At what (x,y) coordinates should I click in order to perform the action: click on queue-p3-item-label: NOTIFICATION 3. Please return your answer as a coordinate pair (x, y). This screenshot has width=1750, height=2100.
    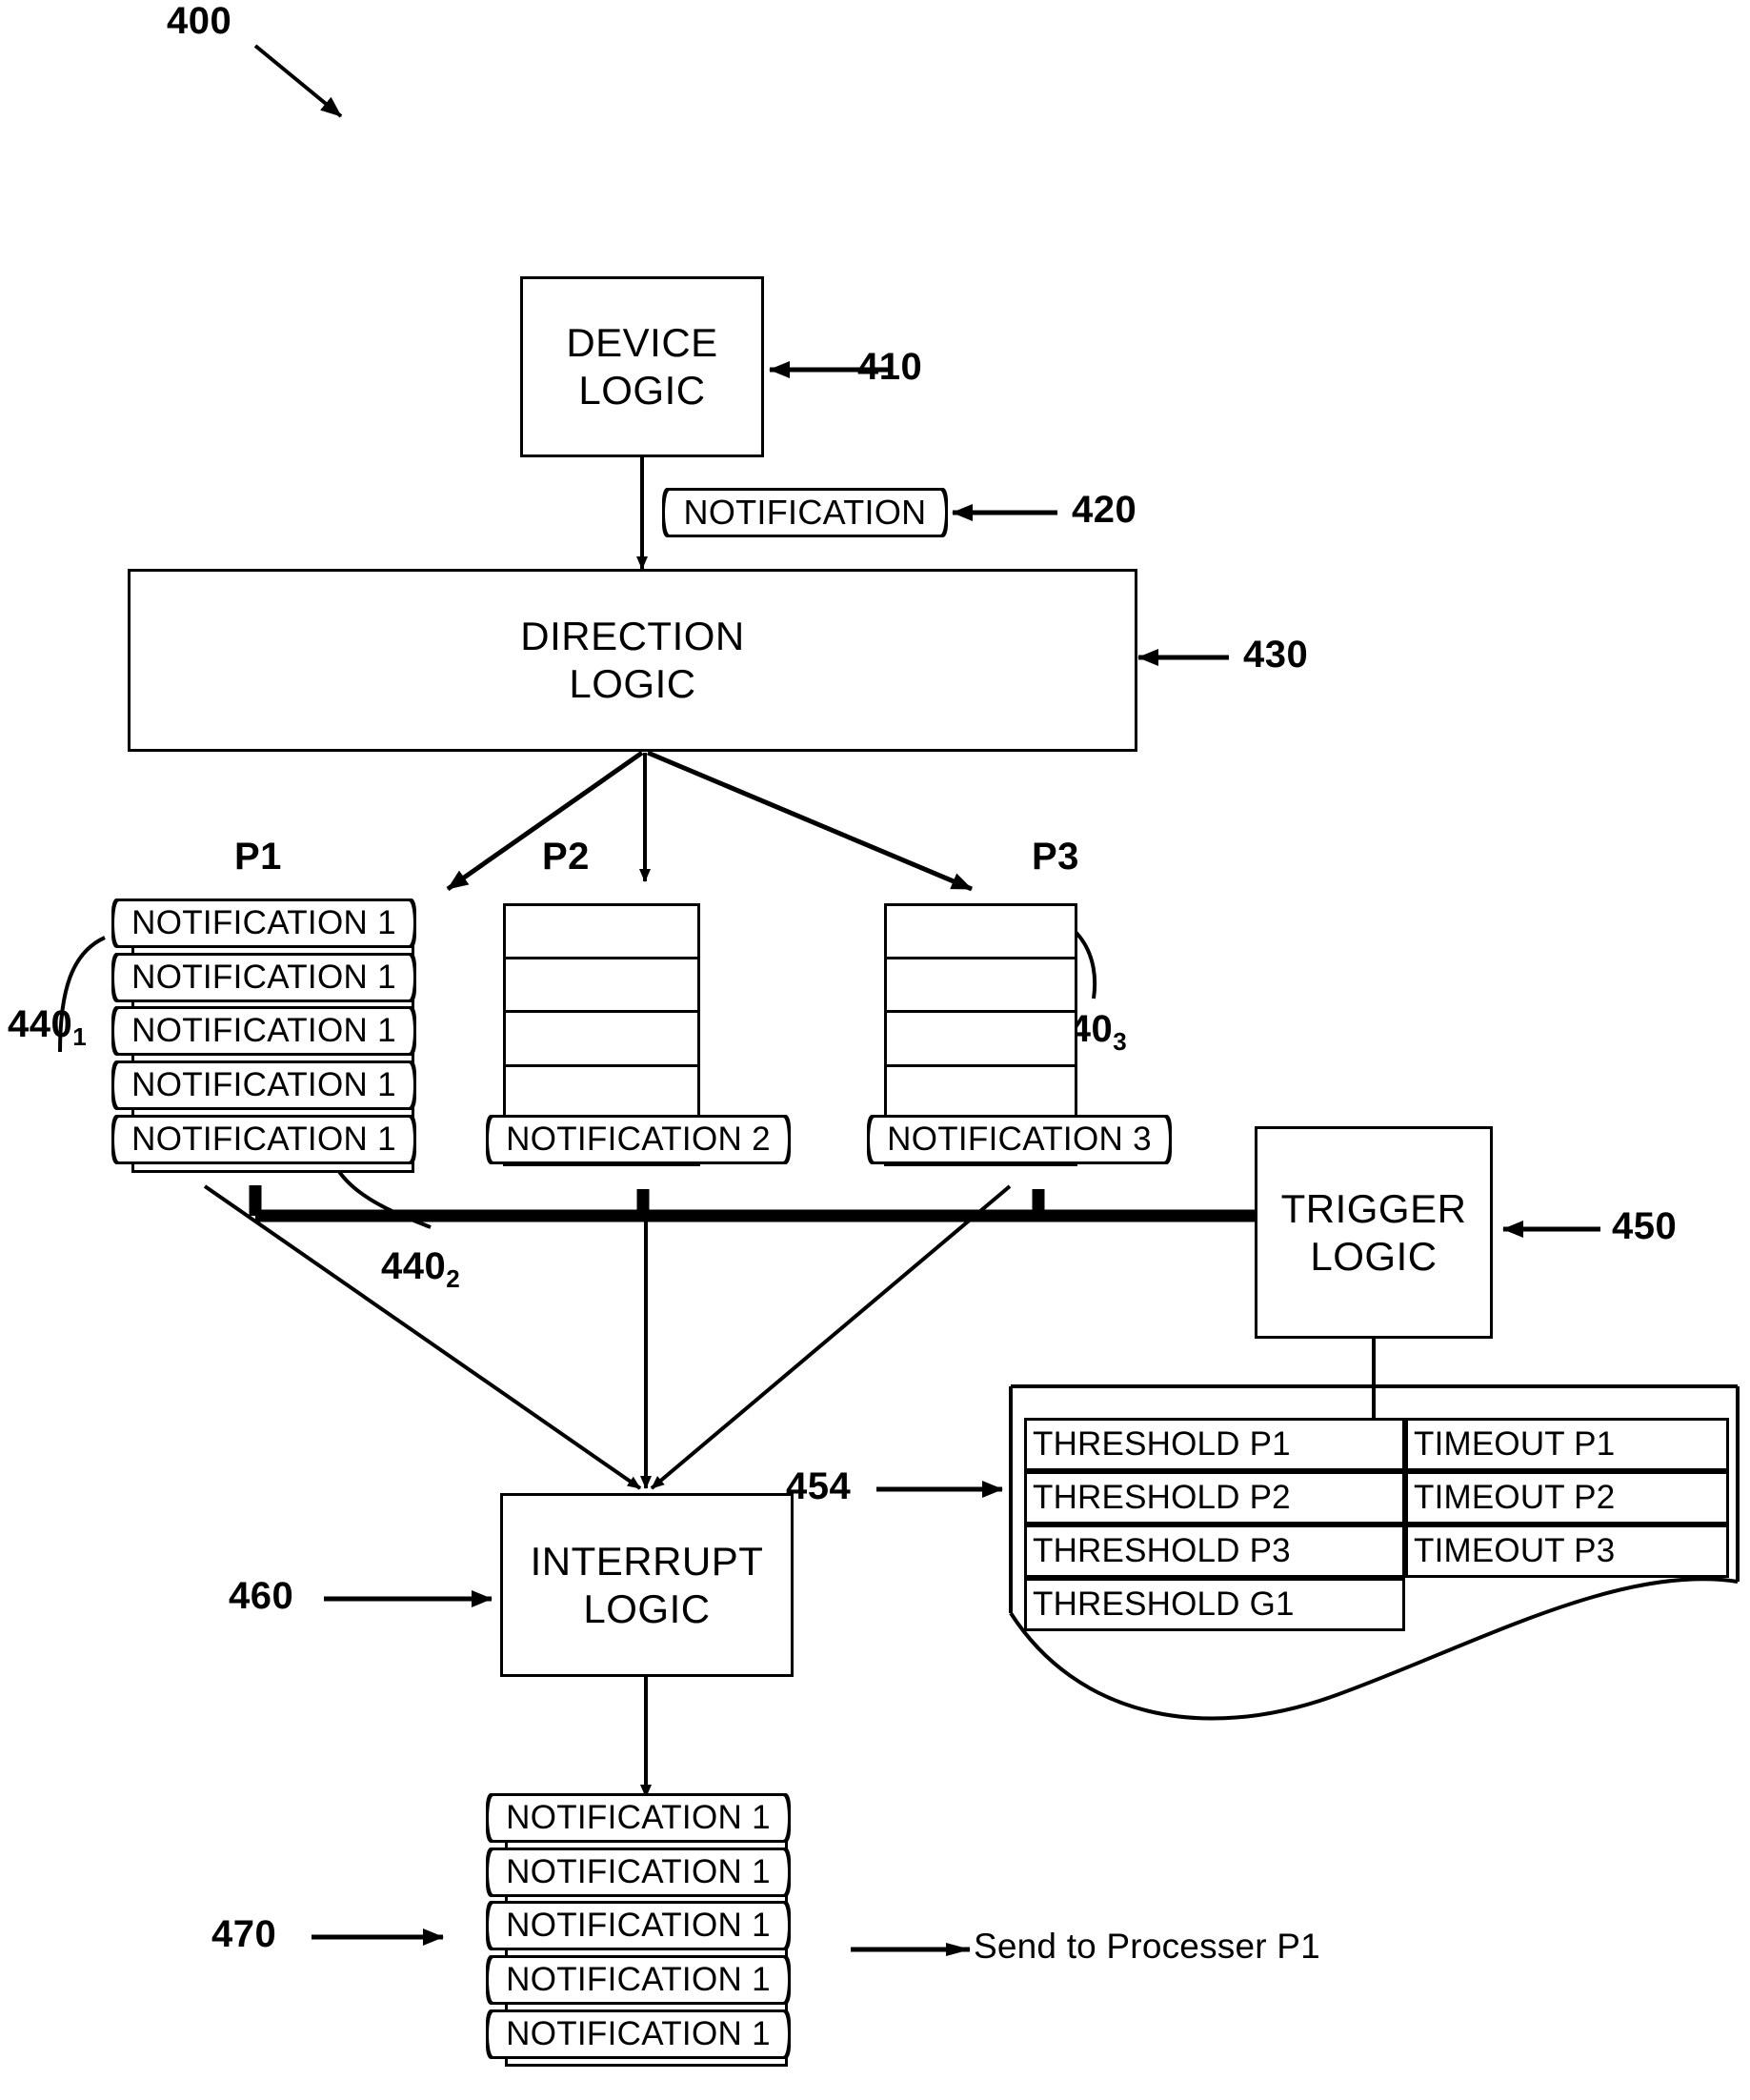
    Looking at the image, I should click on (1019, 1139).